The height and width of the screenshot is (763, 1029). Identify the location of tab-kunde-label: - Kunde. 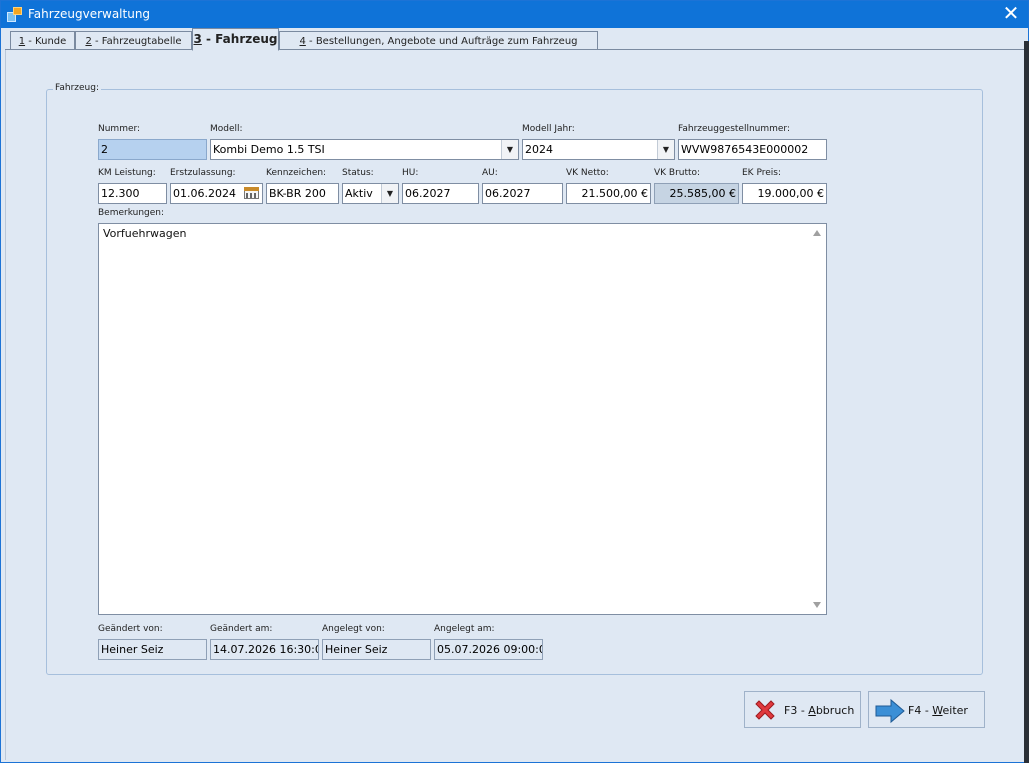
(46, 41).